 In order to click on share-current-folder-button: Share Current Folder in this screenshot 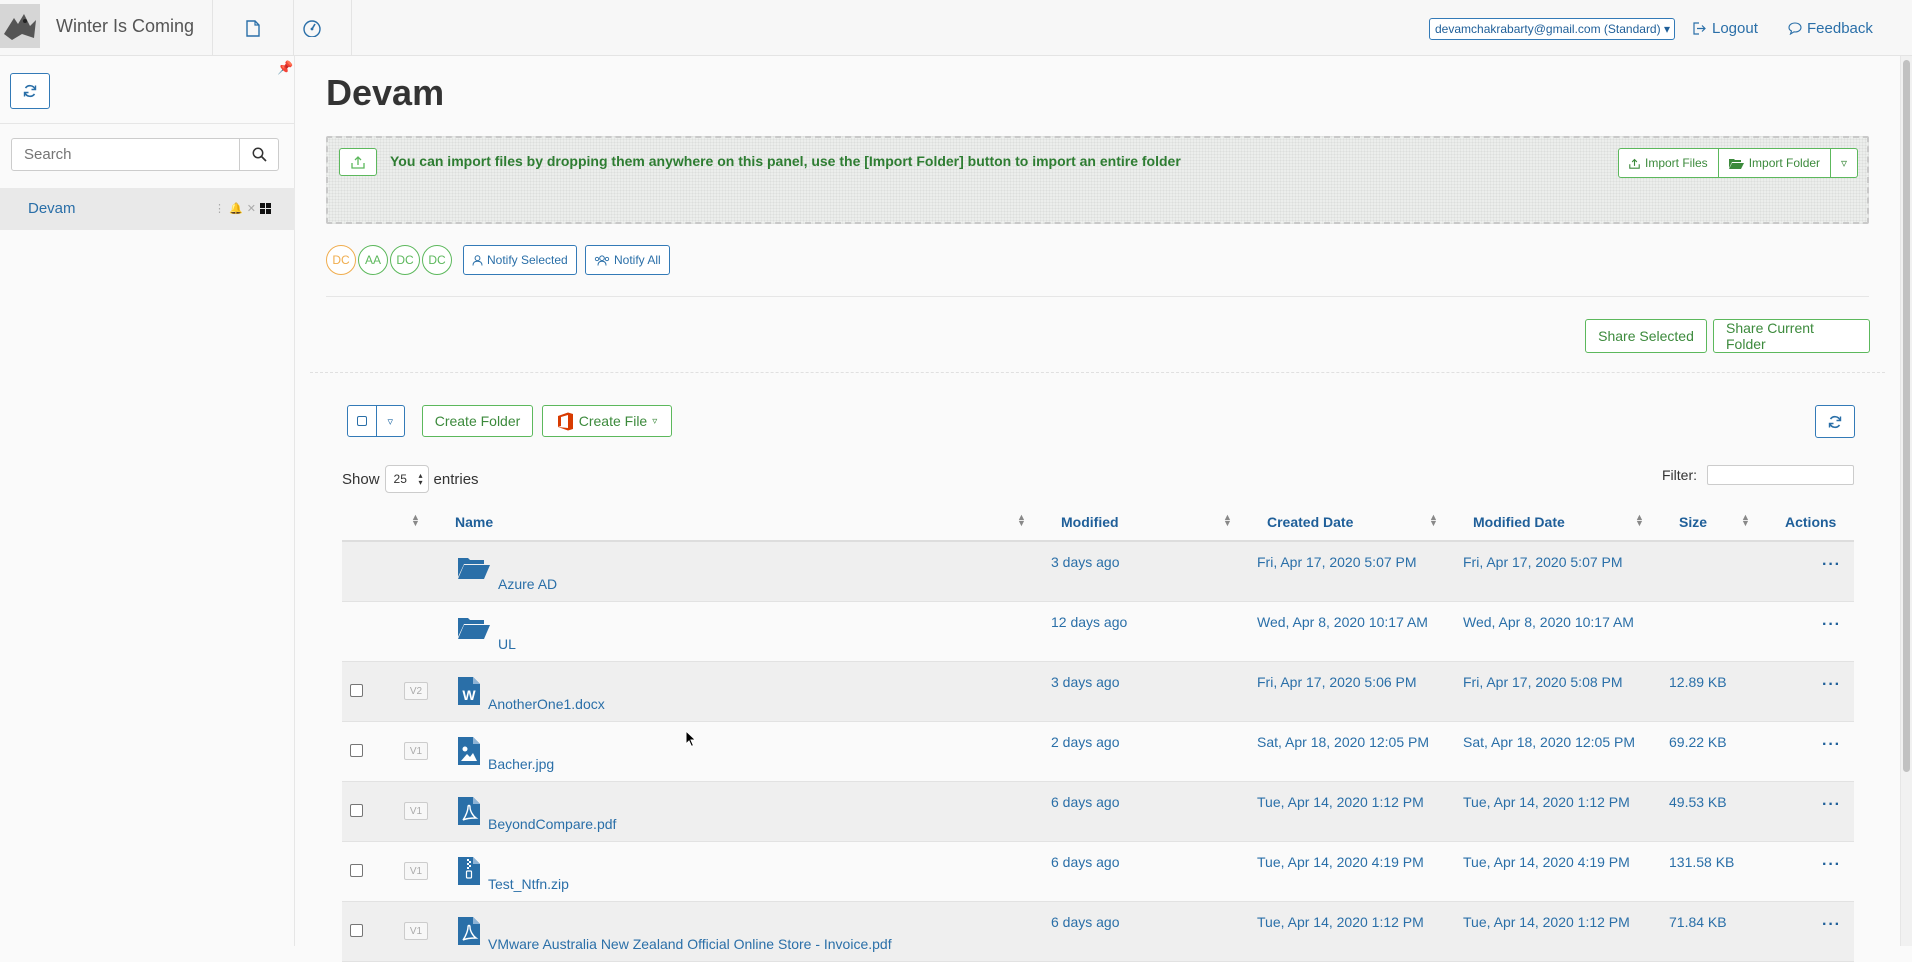, I will do `click(1791, 336)`.